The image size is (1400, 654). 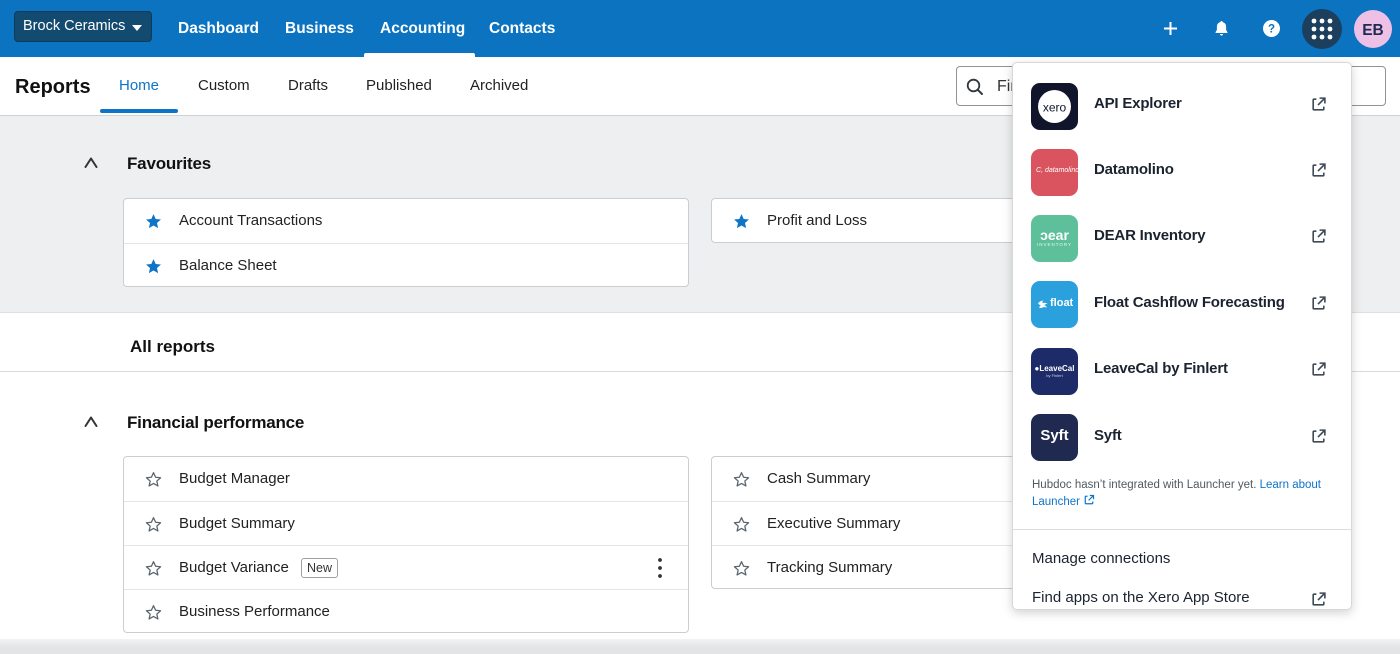 What do you see at coordinates (1373, 29) in the screenshot?
I see `svg-text: EB` at bounding box center [1373, 29].